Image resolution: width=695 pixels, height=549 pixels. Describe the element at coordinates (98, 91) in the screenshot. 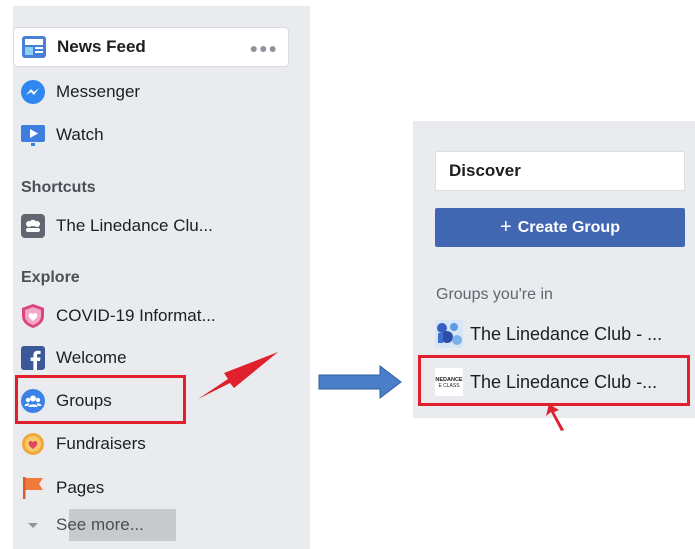

I see `sidebar-item-label: Messenger` at that location.